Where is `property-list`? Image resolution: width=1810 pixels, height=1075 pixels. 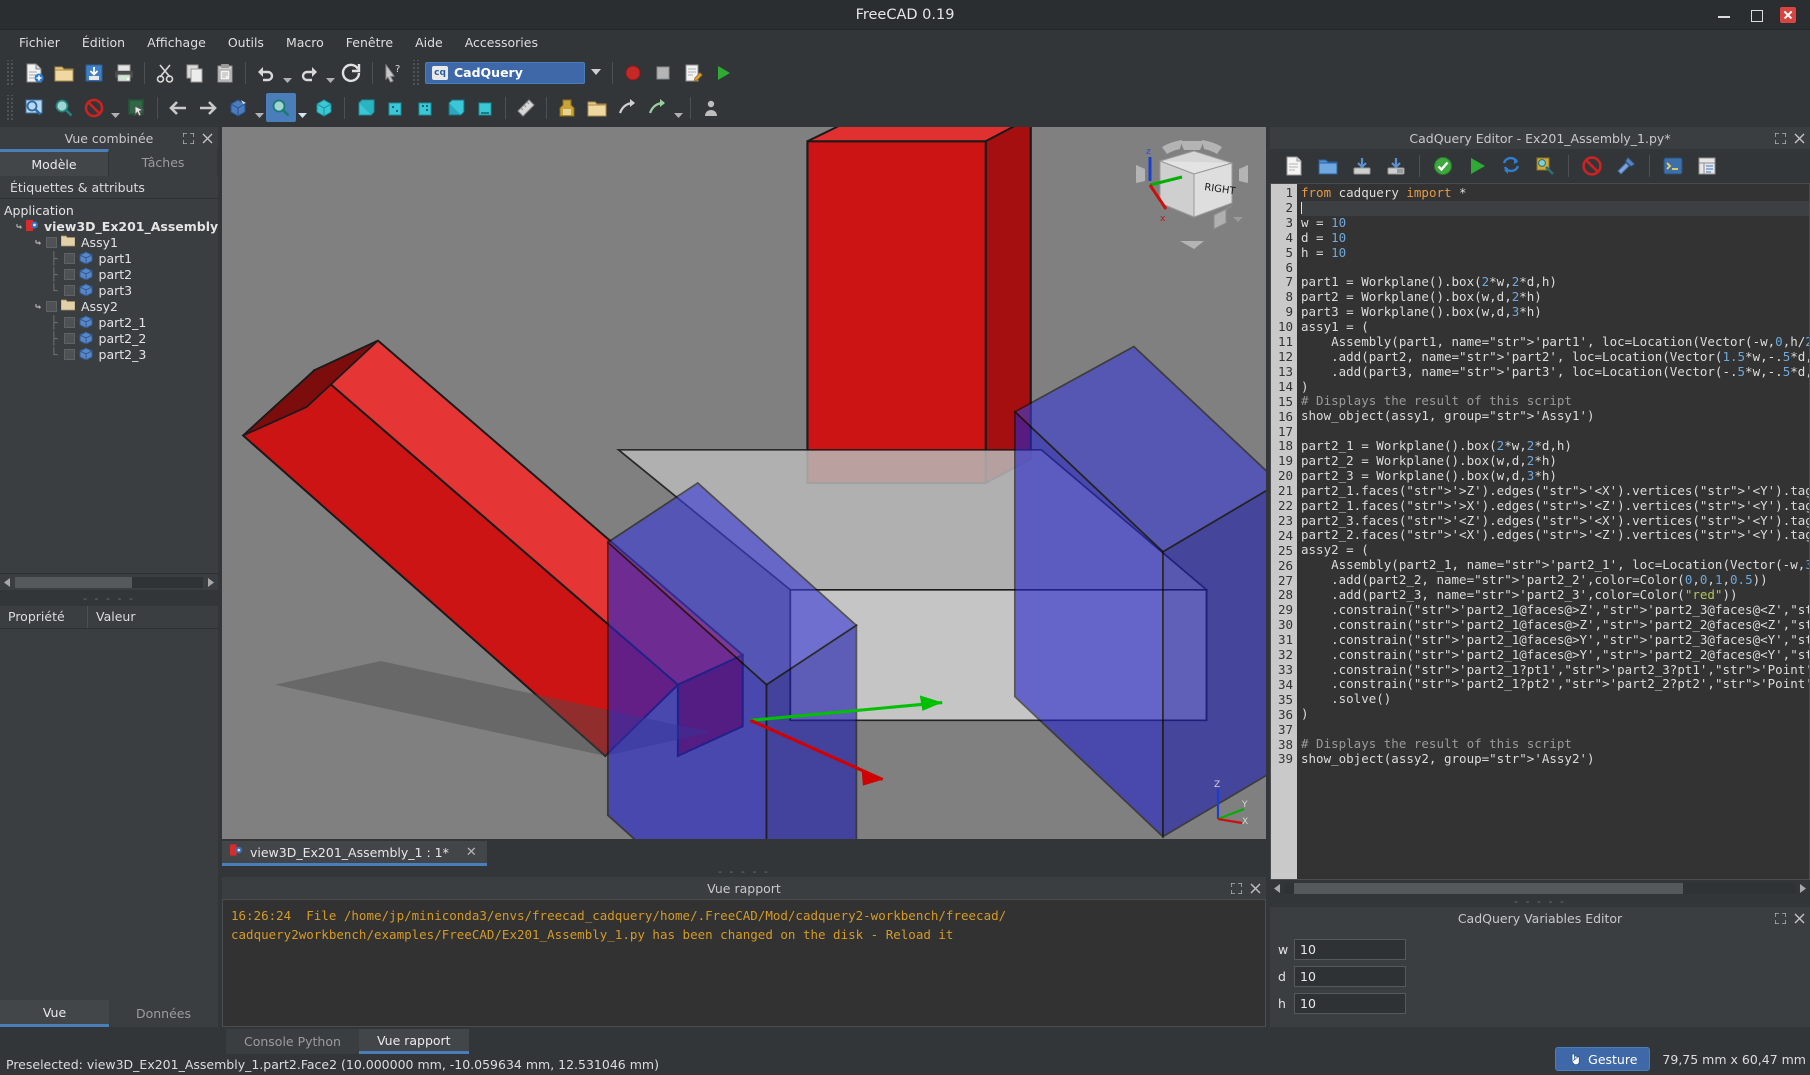
property-list is located at coordinates (109, 814).